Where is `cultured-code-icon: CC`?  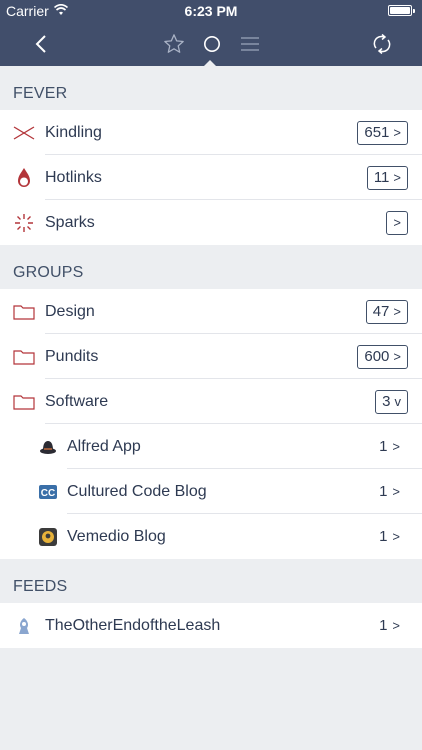
cultured-code-icon: CC is located at coordinates (48, 492).